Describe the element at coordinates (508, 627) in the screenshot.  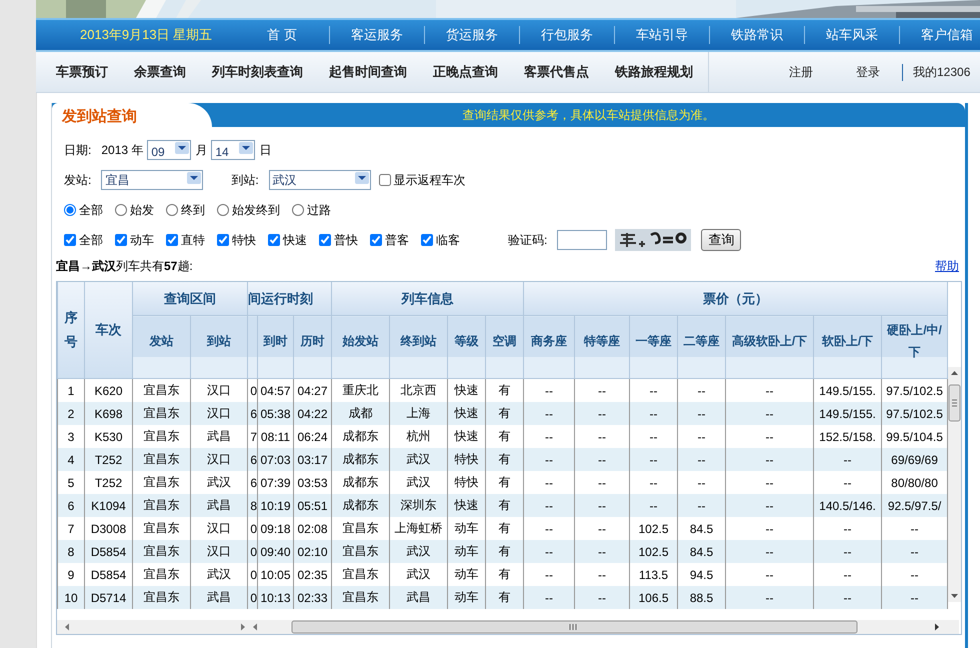
I see `horizontal-scrollbar` at that location.